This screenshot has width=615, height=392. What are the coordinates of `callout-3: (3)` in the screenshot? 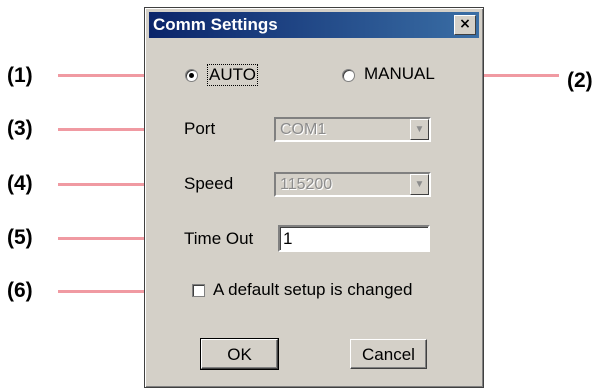 It's located at (20, 128).